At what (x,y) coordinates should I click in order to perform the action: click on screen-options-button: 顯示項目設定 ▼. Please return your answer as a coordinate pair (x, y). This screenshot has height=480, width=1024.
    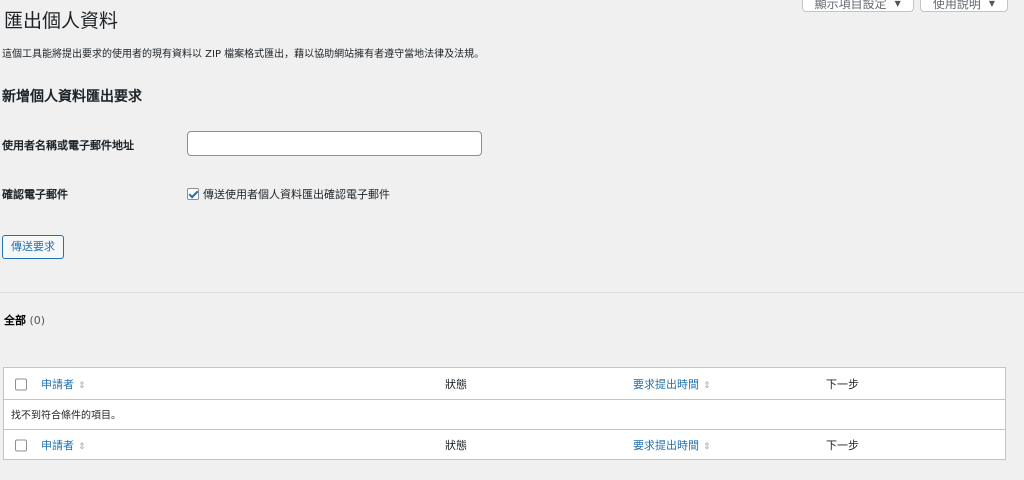
    Looking at the image, I should click on (857, 6).